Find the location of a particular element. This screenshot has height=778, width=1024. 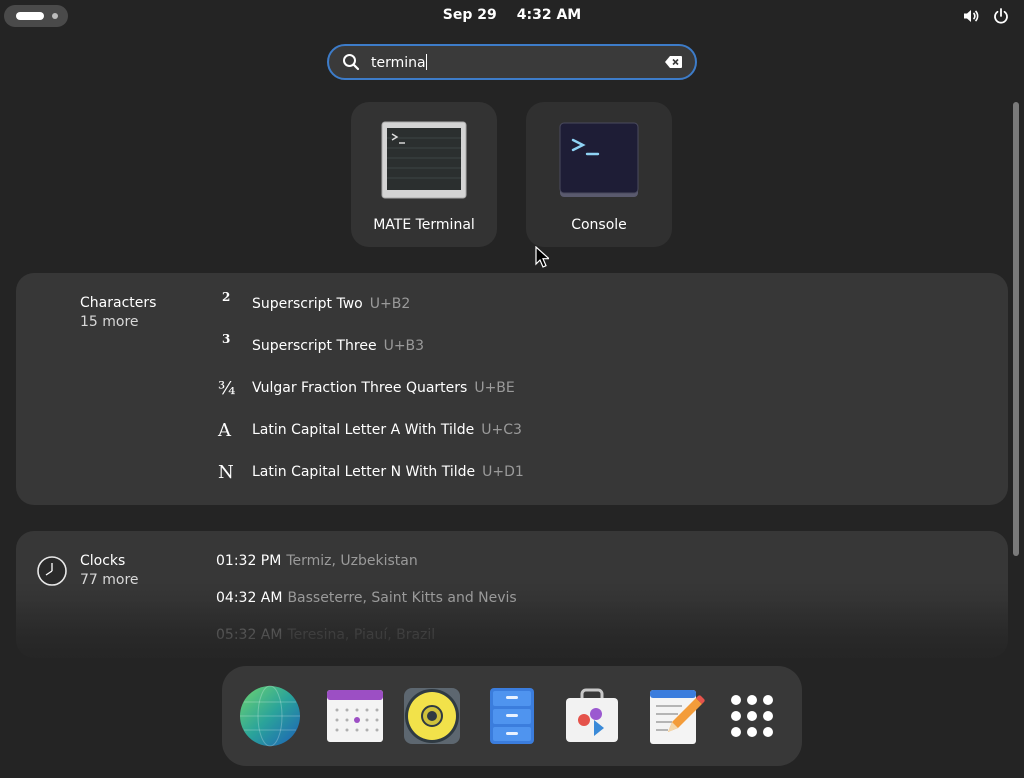

dock is located at coordinates (512, 716).